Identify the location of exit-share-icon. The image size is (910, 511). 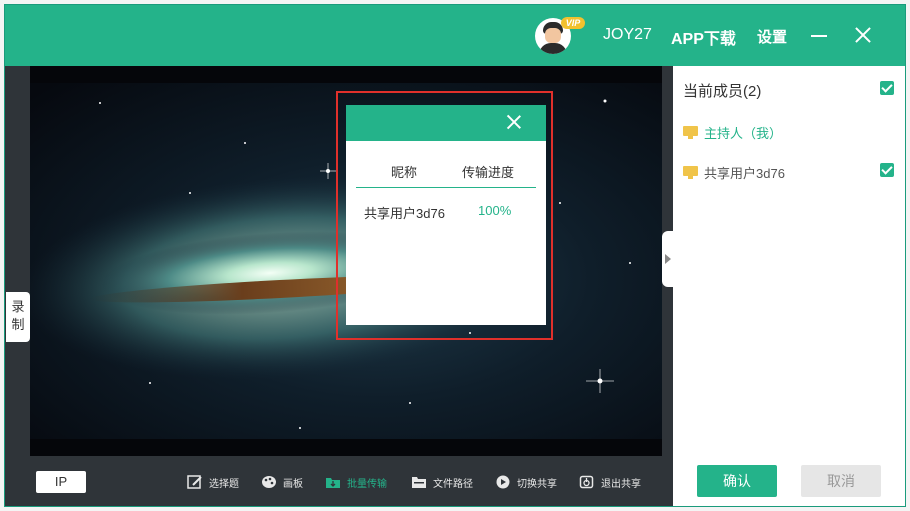
(587, 482).